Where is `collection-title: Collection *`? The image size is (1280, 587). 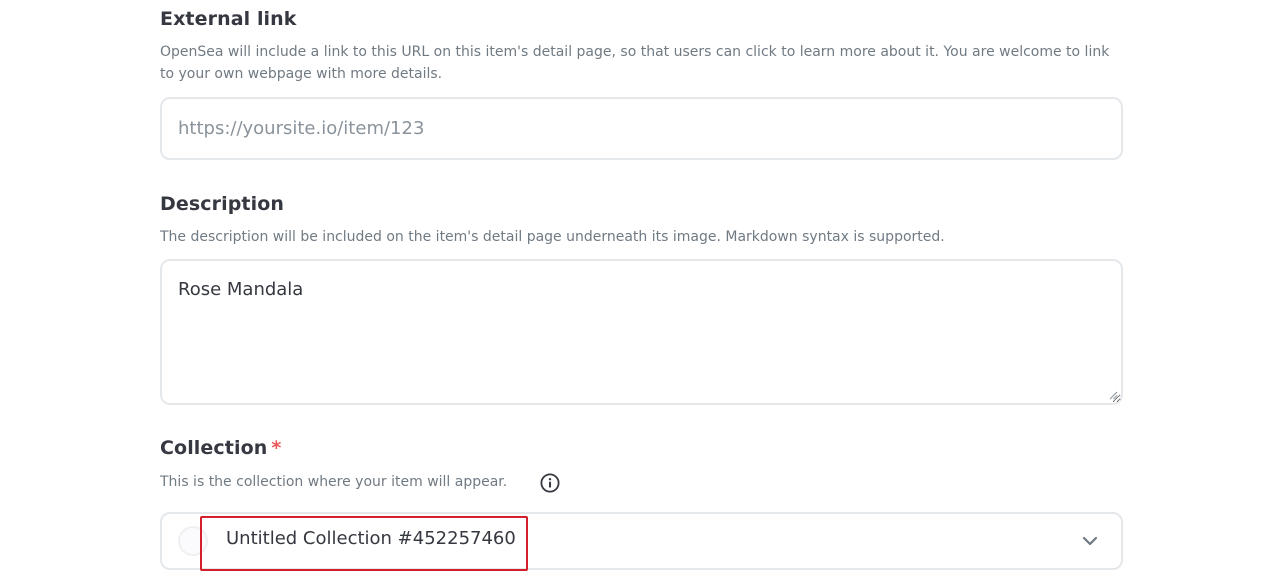 collection-title: Collection * is located at coordinates (220, 448).